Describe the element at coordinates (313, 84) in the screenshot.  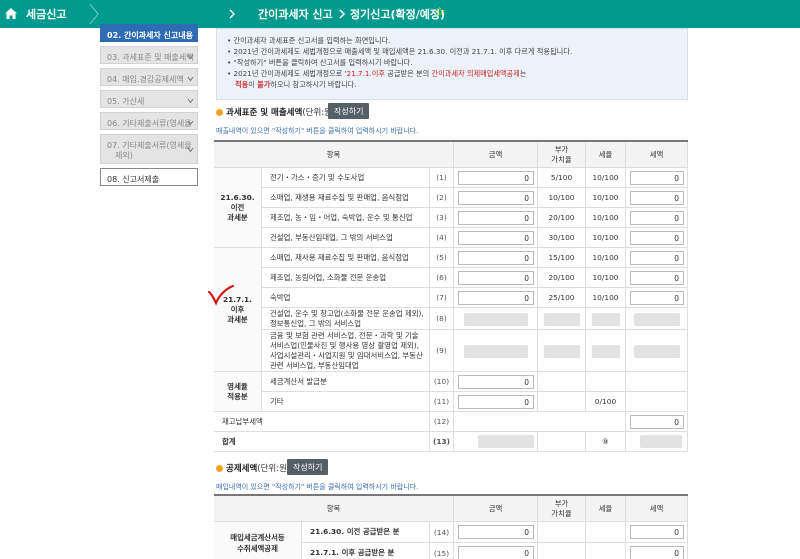
I see `notice-text: 하오니 참고하시기 바랍니다.` at that location.